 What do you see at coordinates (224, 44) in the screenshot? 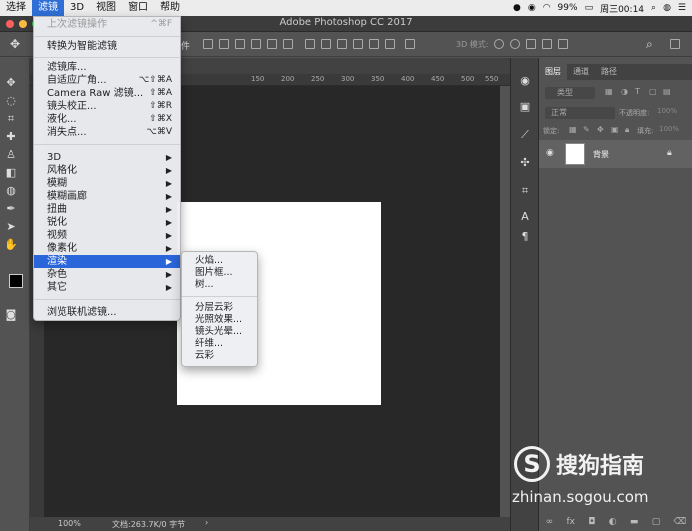
I see `align-vcenter-icon` at bounding box center [224, 44].